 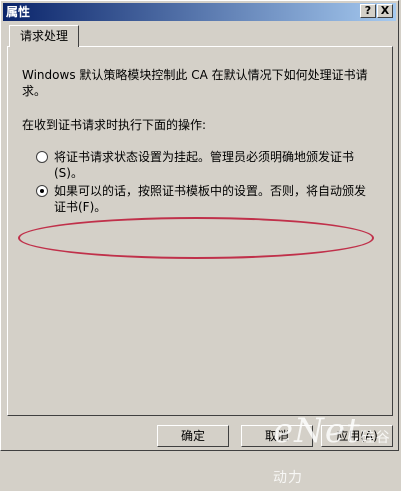 What do you see at coordinates (42, 157) in the screenshot?
I see `radio-button` at bounding box center [42, 157].